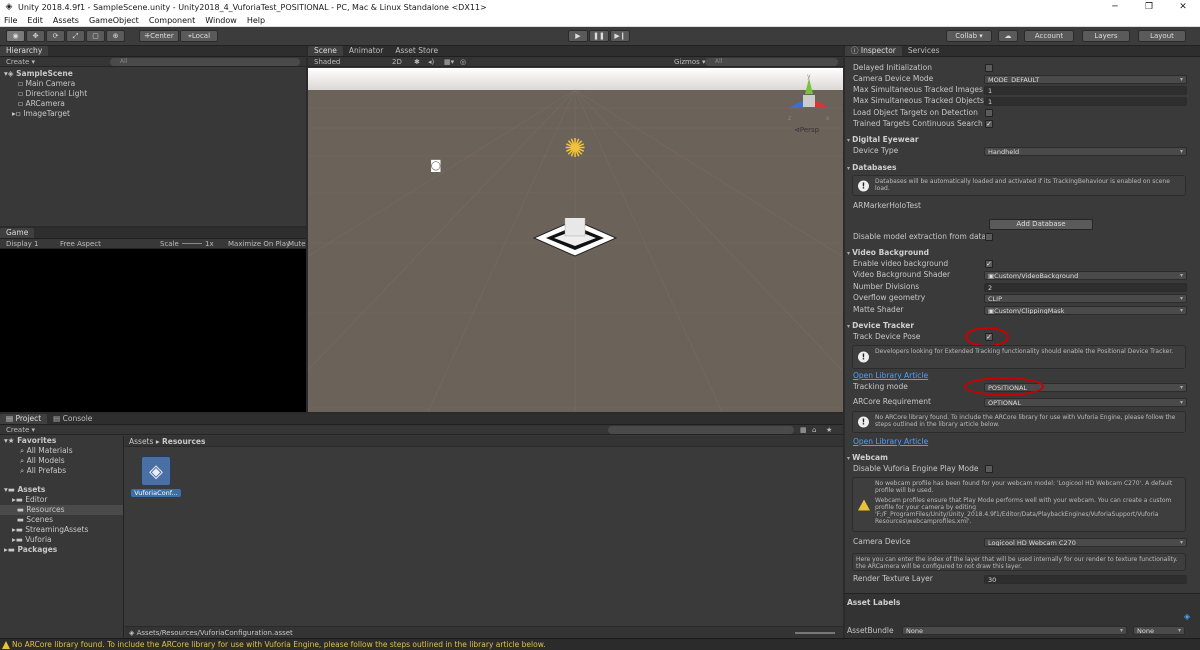  What do you see at coordinates (690, 62) in the screenshot?
I see `gizmos-dropdown: Gizmos ▾` at bounding box center [690, 62].